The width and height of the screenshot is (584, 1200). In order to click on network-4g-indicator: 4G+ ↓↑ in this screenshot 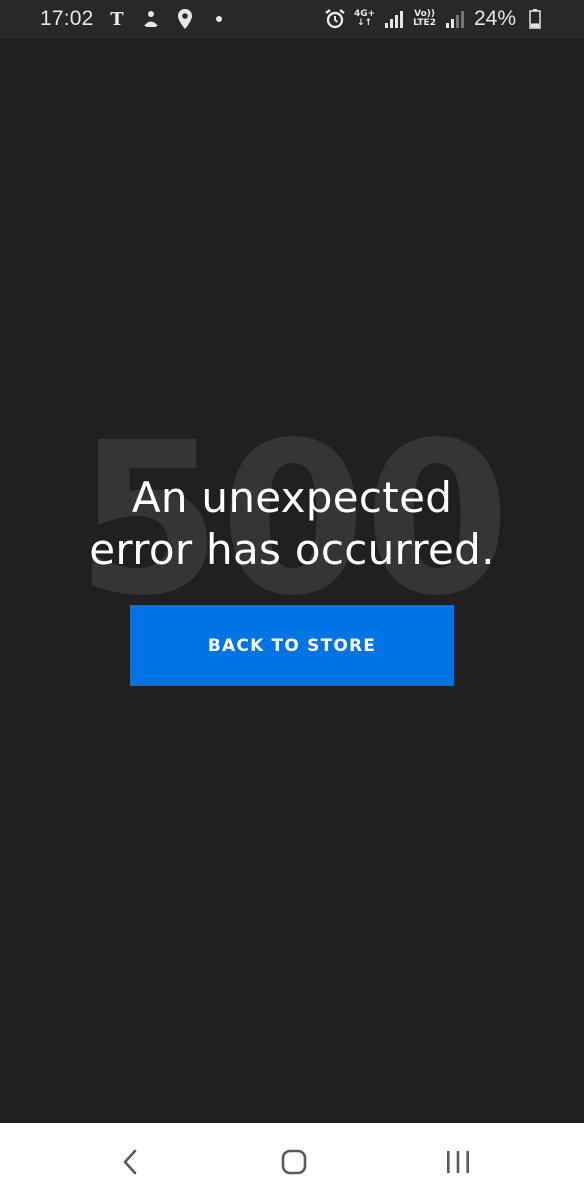, I will do `click(364, 19)`.